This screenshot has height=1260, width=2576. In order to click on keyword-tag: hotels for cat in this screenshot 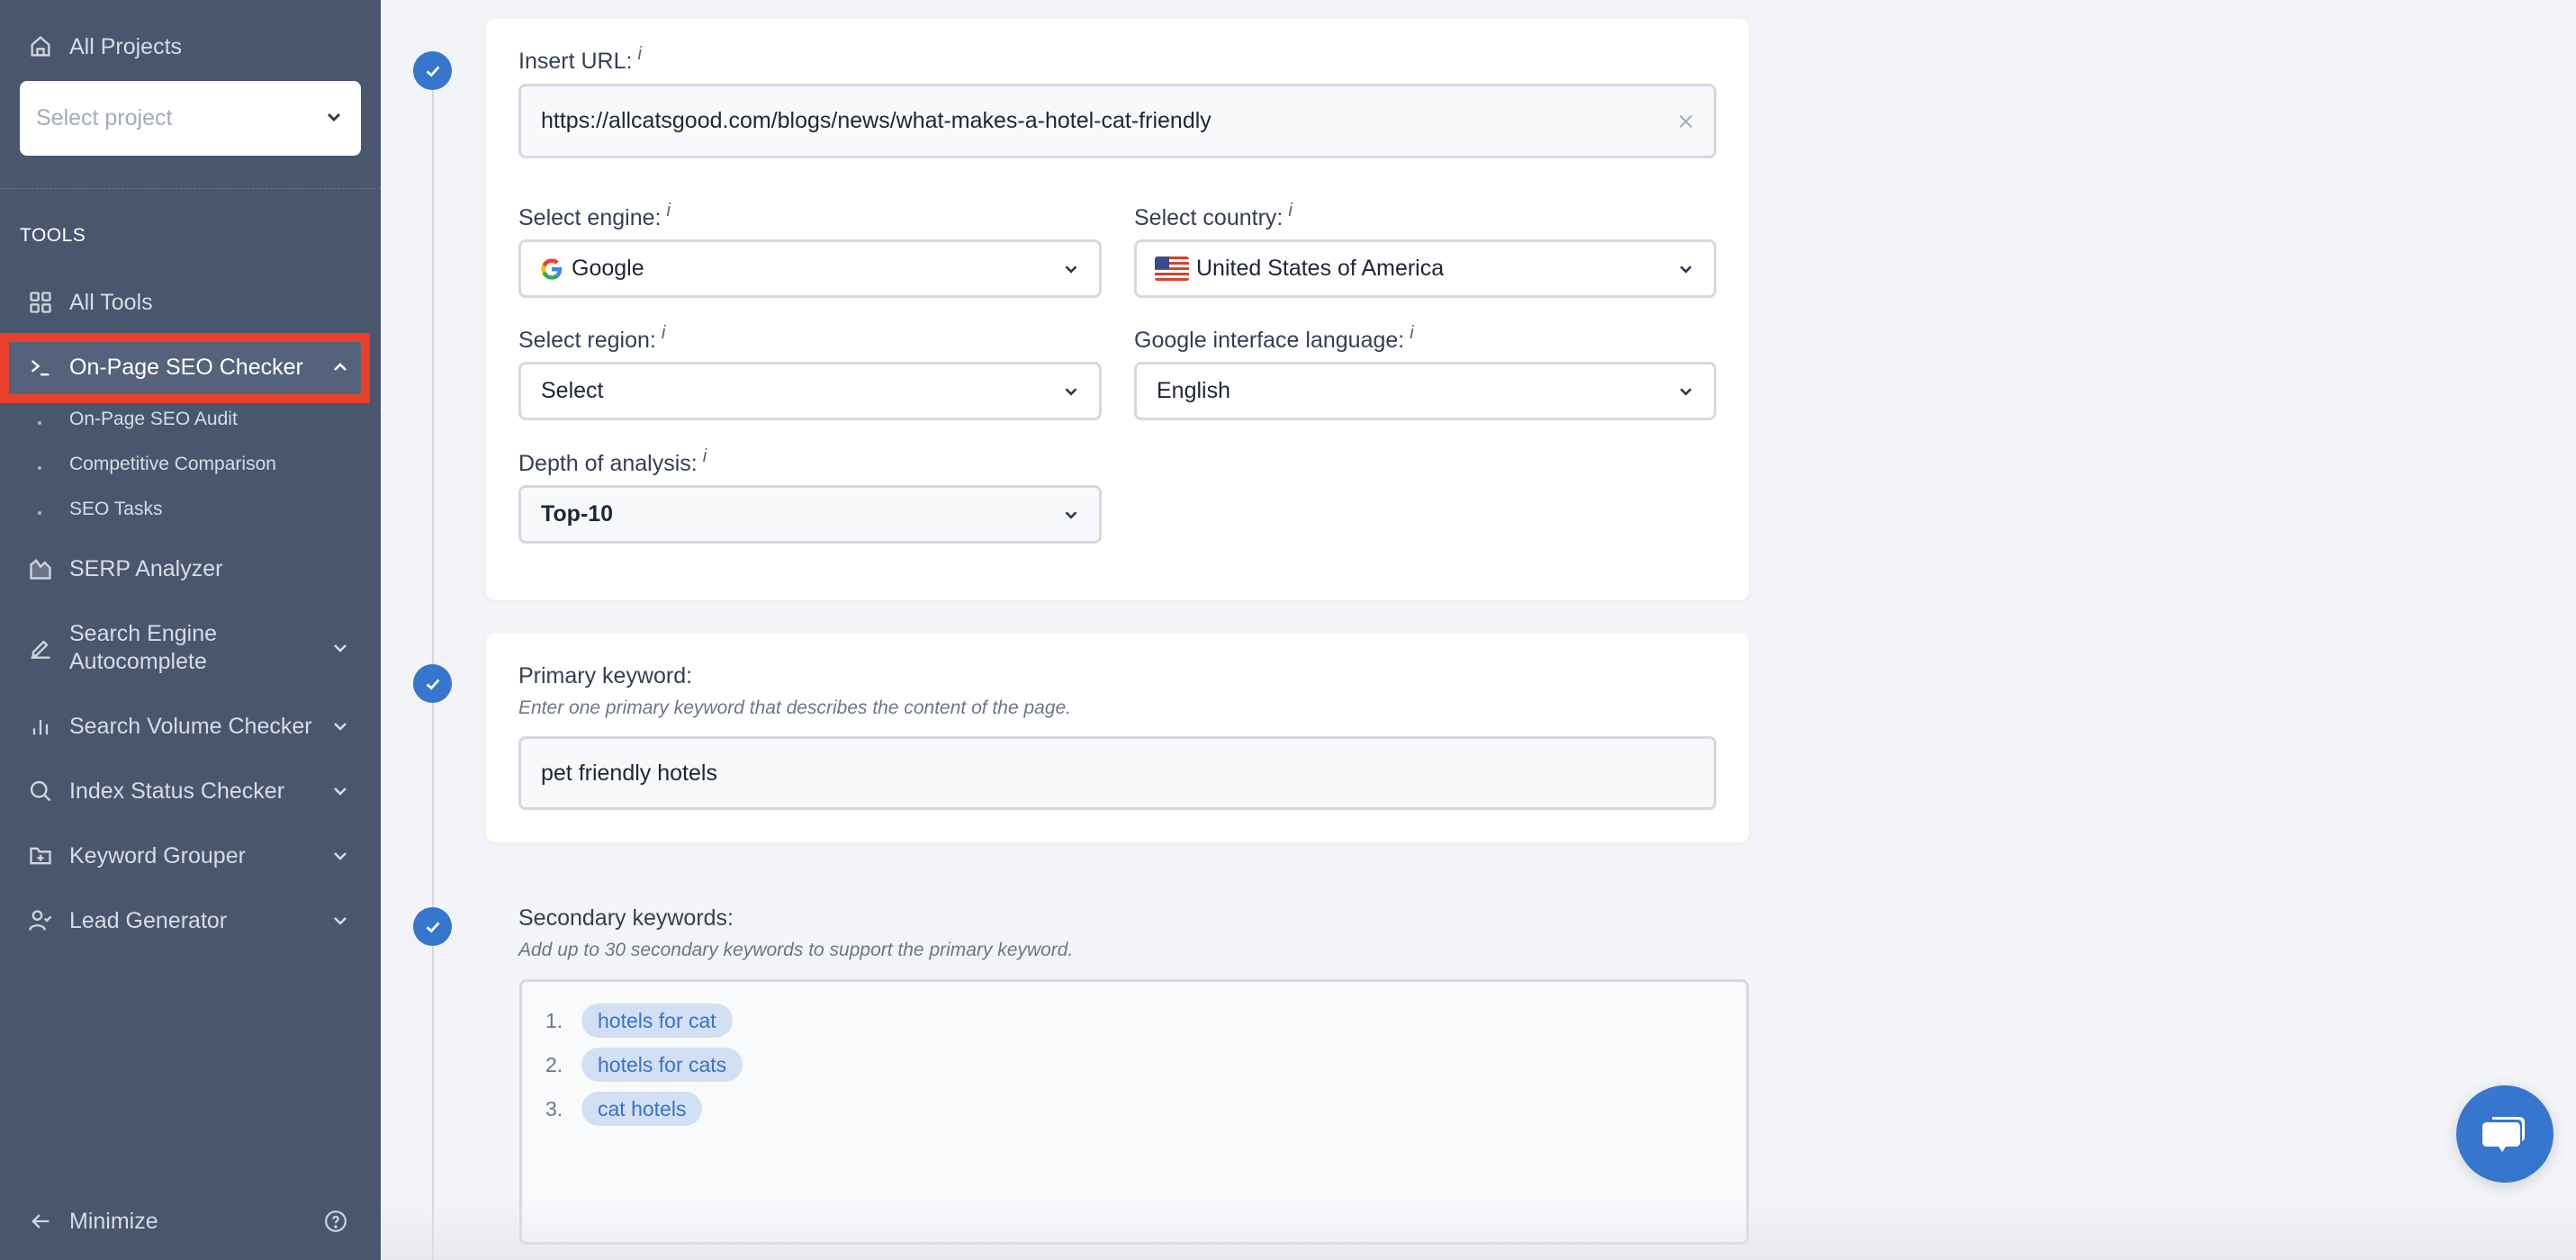, I will do `click(657, 1021)`.